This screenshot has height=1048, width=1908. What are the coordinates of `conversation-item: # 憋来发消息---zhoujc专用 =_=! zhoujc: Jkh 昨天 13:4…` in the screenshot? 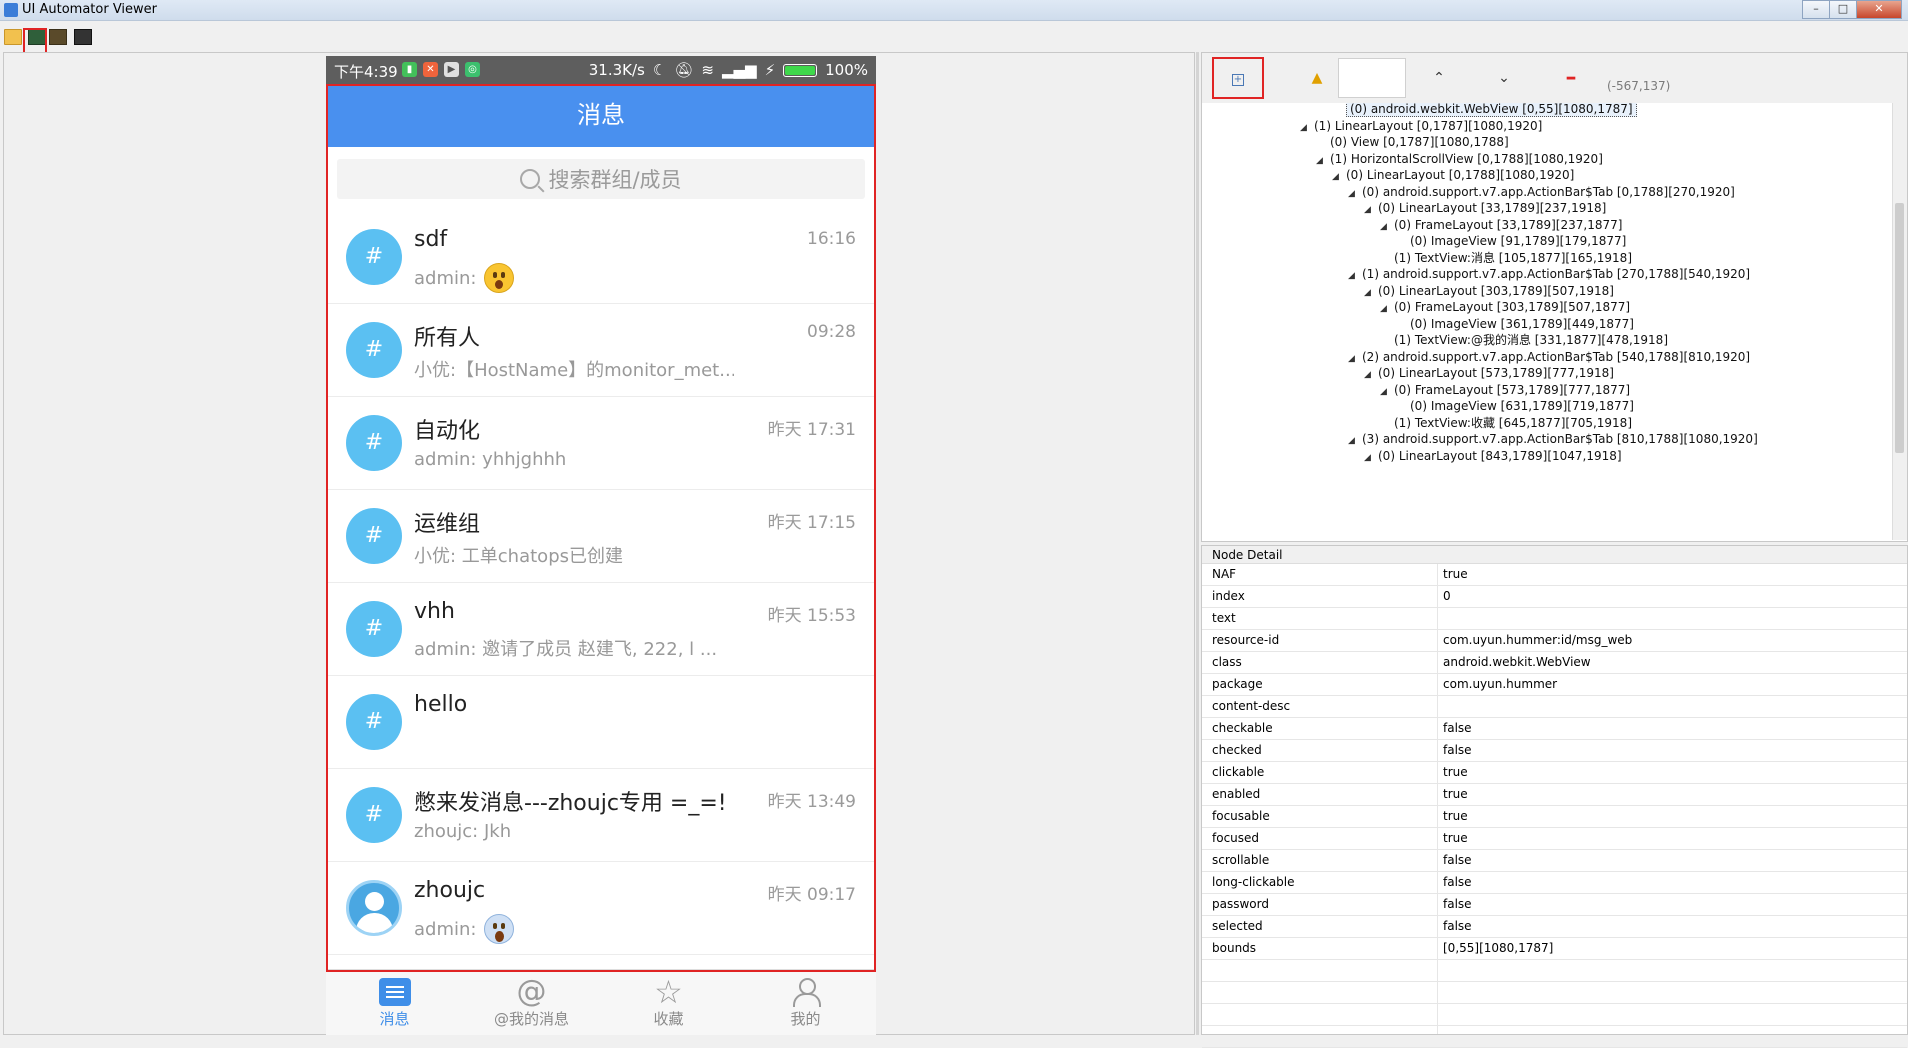 It's located at (601, 815).